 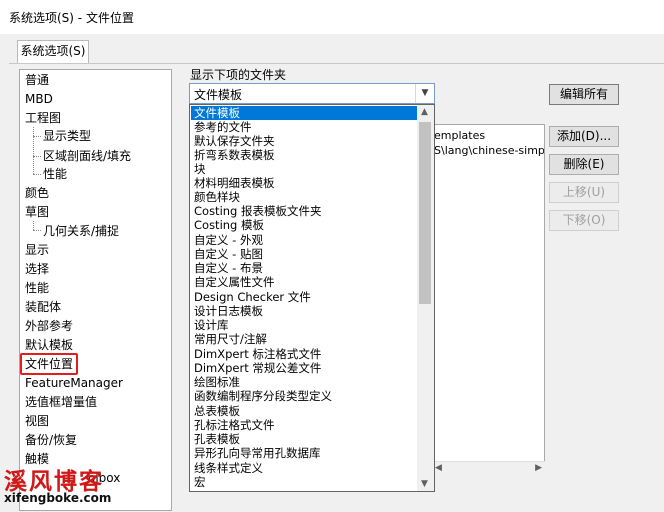 I want to click on dropdown-option: 自定义 - 布景, so click(x=304, y=268).